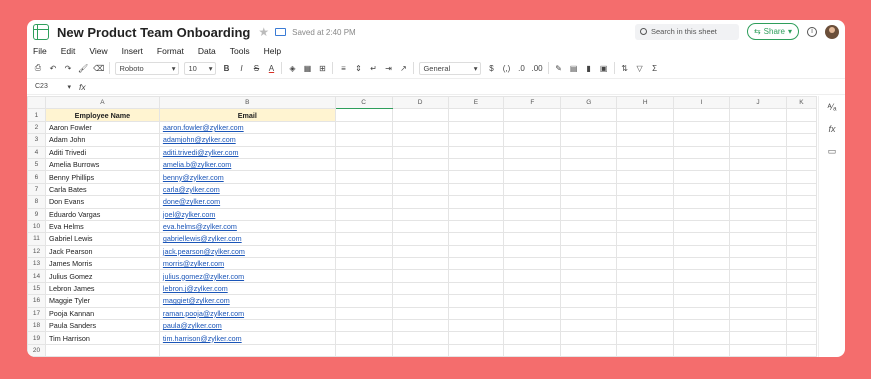  Describe the element at coordinates (199, 139) in the screenshot. I see `email-link: adamjohn@zylker.com` at that location.